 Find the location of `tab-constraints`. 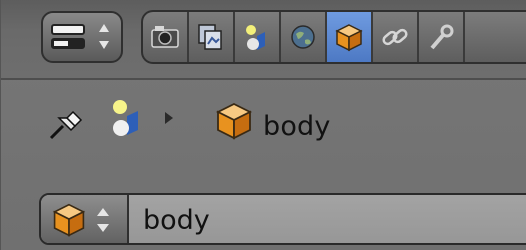

tab-constraints is located at coordinates (396, 37).